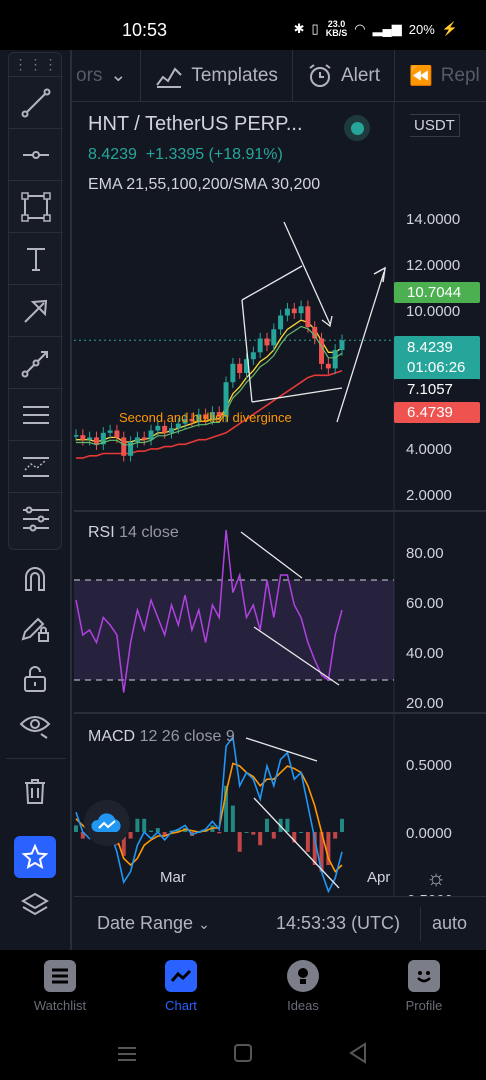  I want to click on rectangle-tool, so click(36, 207).